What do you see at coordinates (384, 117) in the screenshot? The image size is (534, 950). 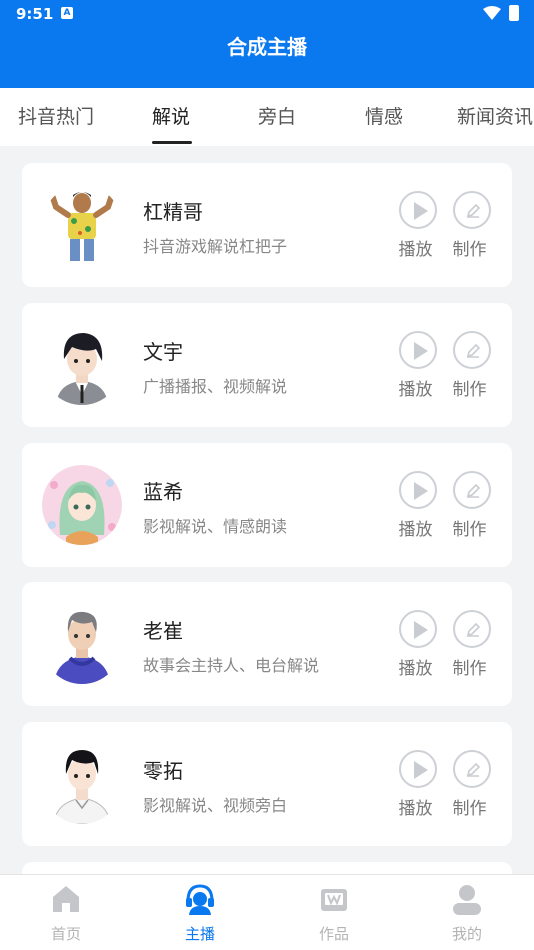 I see `tab-emotion: 情感` at bounding box center [384, 117].